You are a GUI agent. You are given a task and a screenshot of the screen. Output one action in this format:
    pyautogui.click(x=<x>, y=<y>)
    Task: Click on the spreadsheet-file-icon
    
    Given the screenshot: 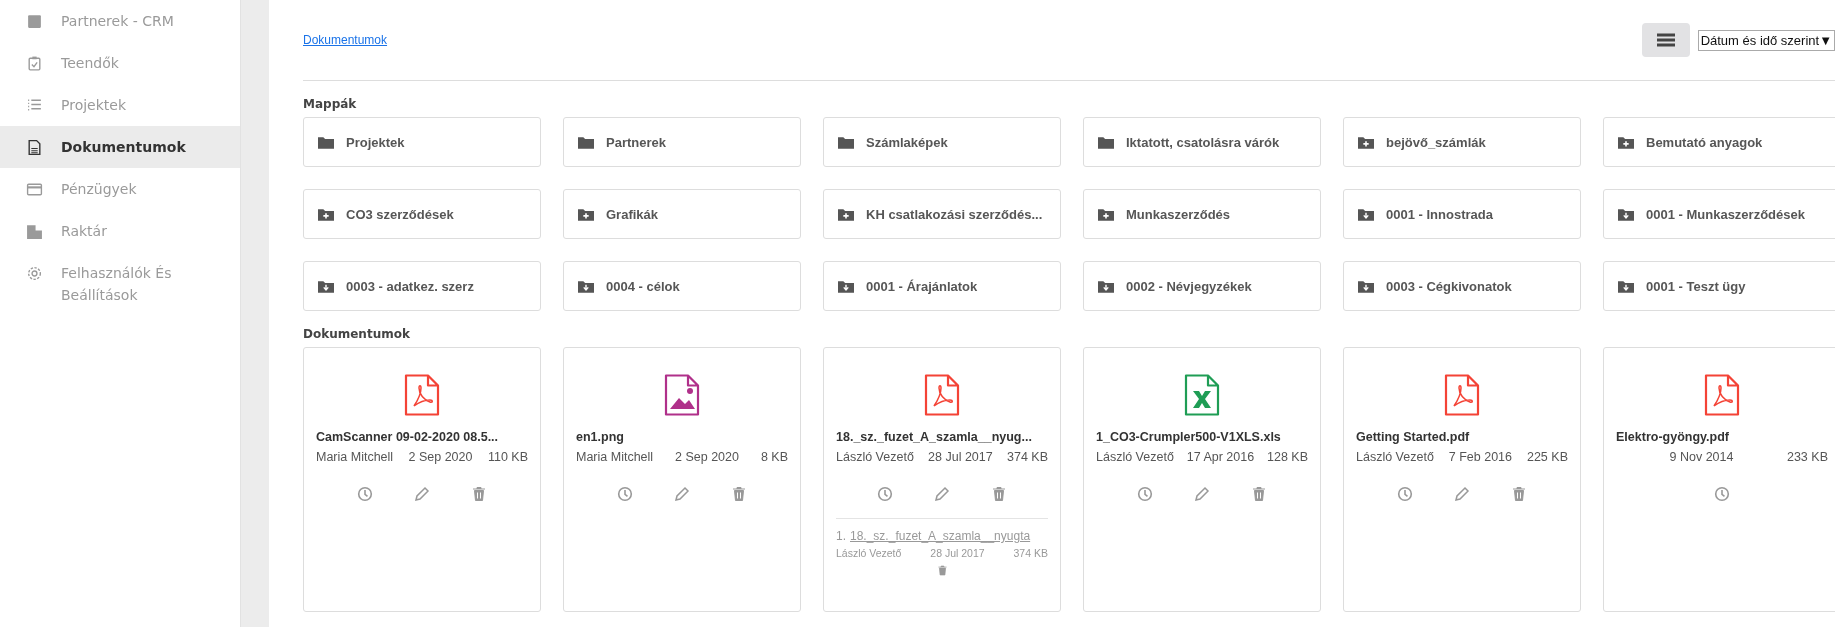 What is the action you would take?
    pyautogui.click(x=1202, y=395)
    